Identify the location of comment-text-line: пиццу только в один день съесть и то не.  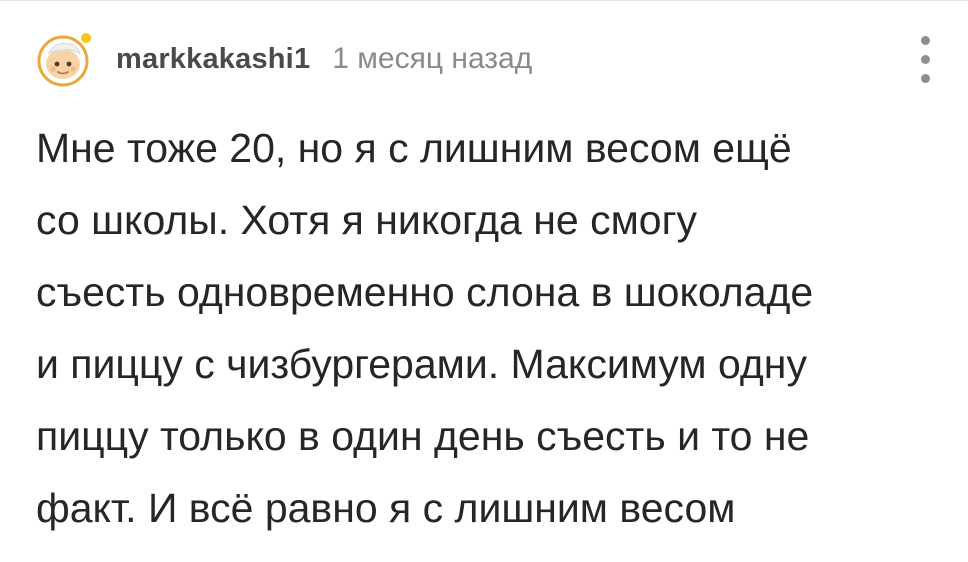
(423, 436).